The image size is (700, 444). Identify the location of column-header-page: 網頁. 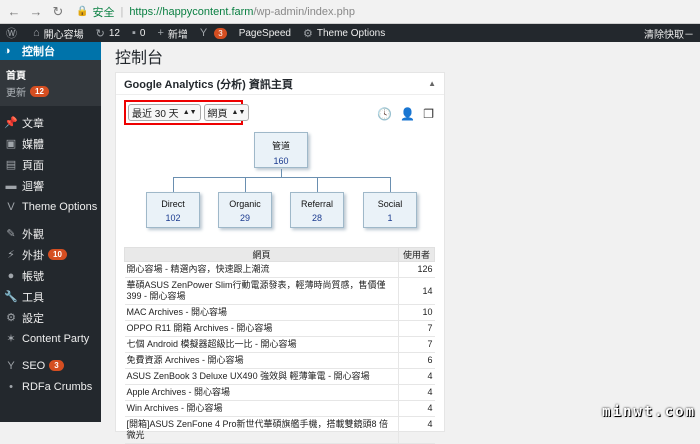
(262, 255).